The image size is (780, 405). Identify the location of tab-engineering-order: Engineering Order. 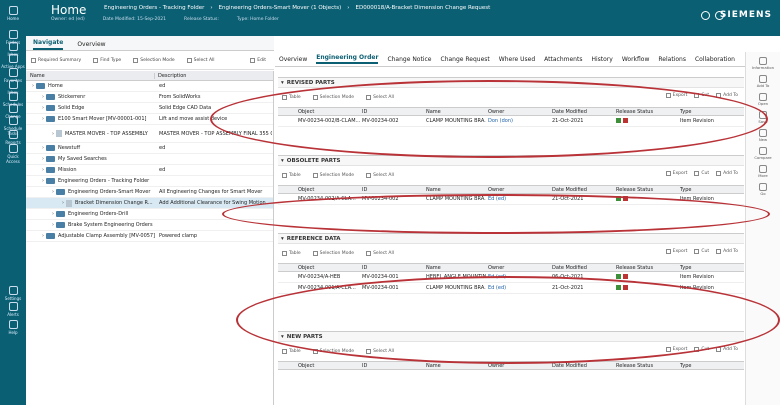
(347, 59).